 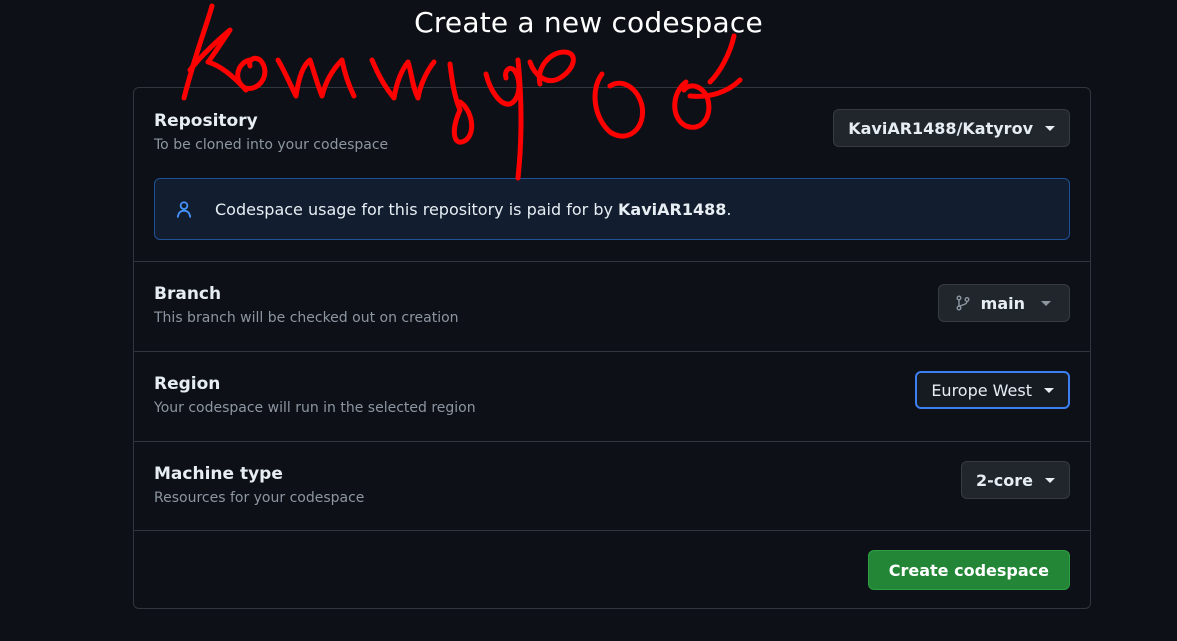 I want to click on branch-label: Branch, so click(x=188, y=294).